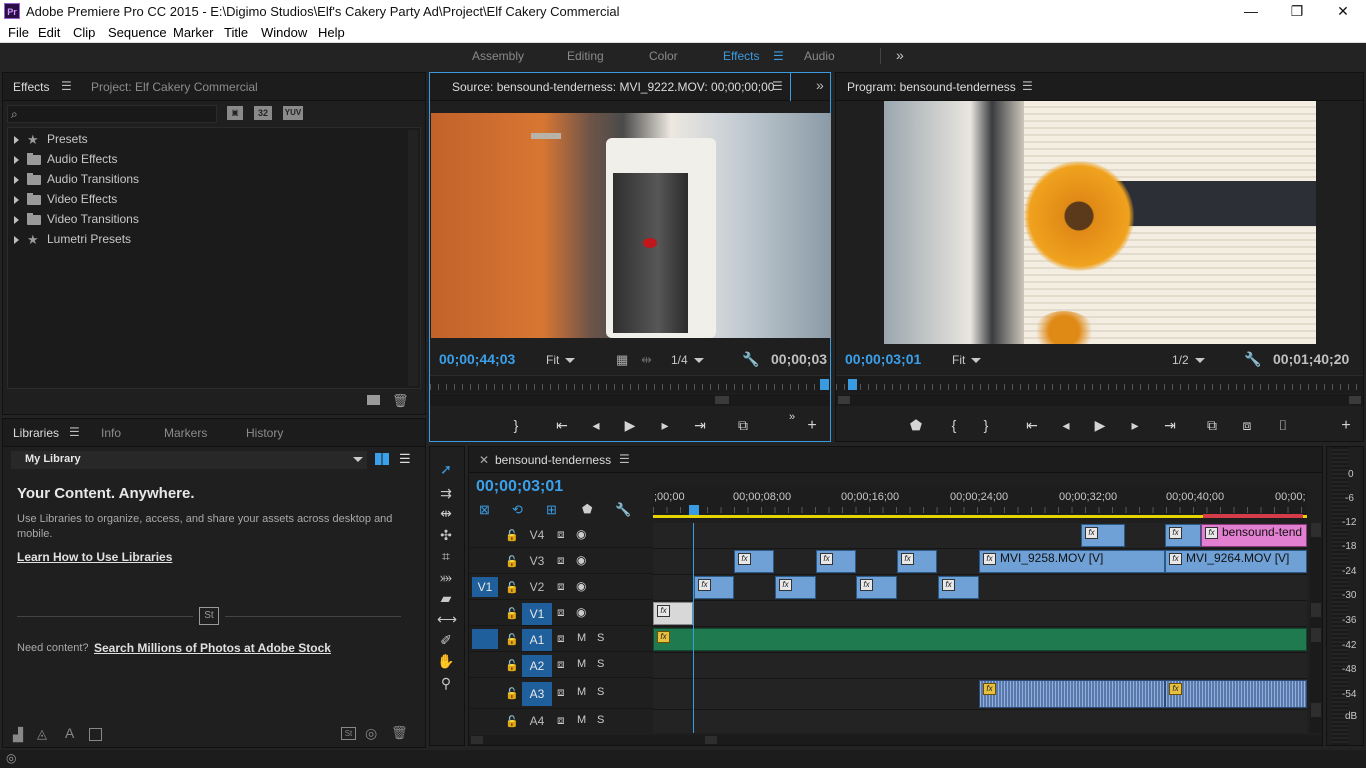 The image size is (1366, 768). Describe the element at coordinates (413, 258) in the screenshot. I see `effects-scrollbar` at that location.